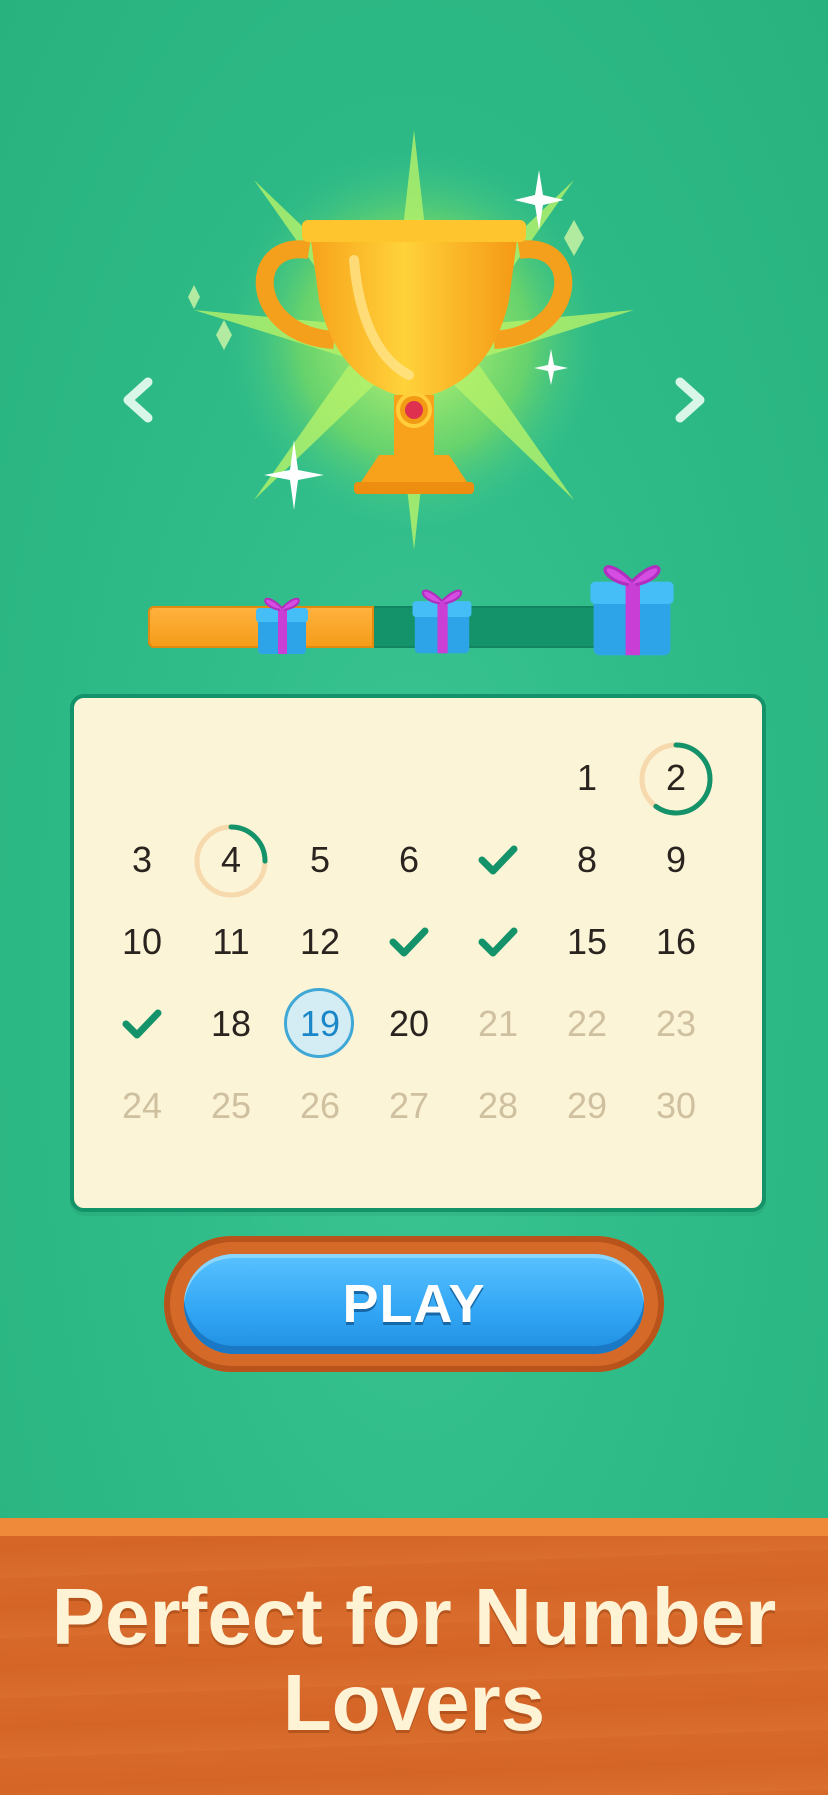  I want to click on chevron-left-icon, so click(138, 400).